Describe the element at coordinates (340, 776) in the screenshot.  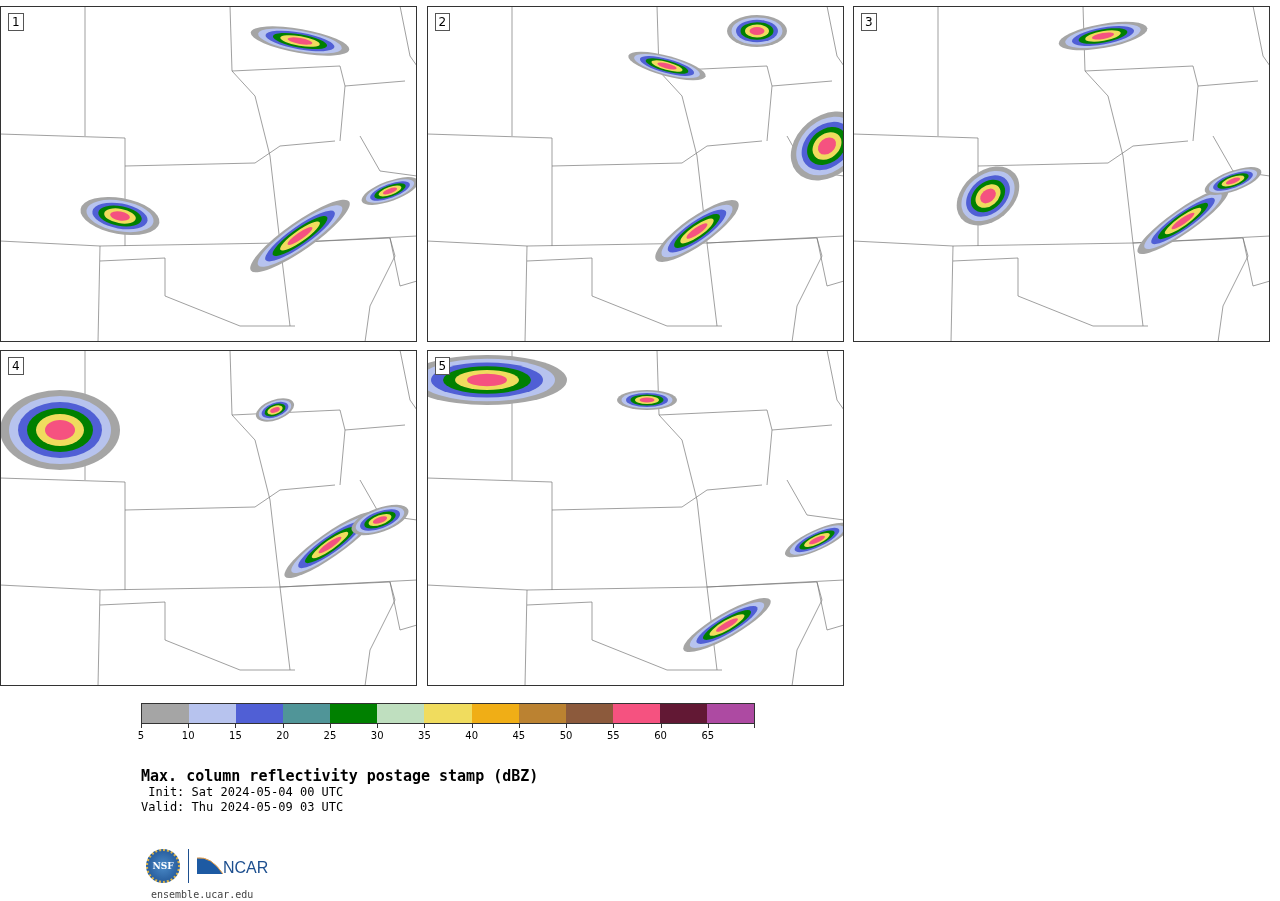
I see `chart-title: Max. column reflectivity postage stamp (dBZ)` at that location.